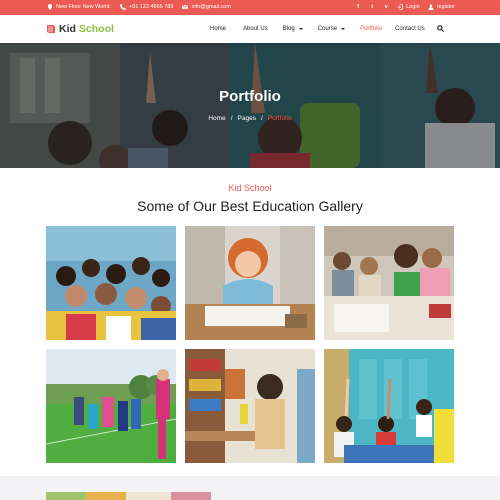  I want to click on breadcrumb-current: Portfolio, so click(279, 118).